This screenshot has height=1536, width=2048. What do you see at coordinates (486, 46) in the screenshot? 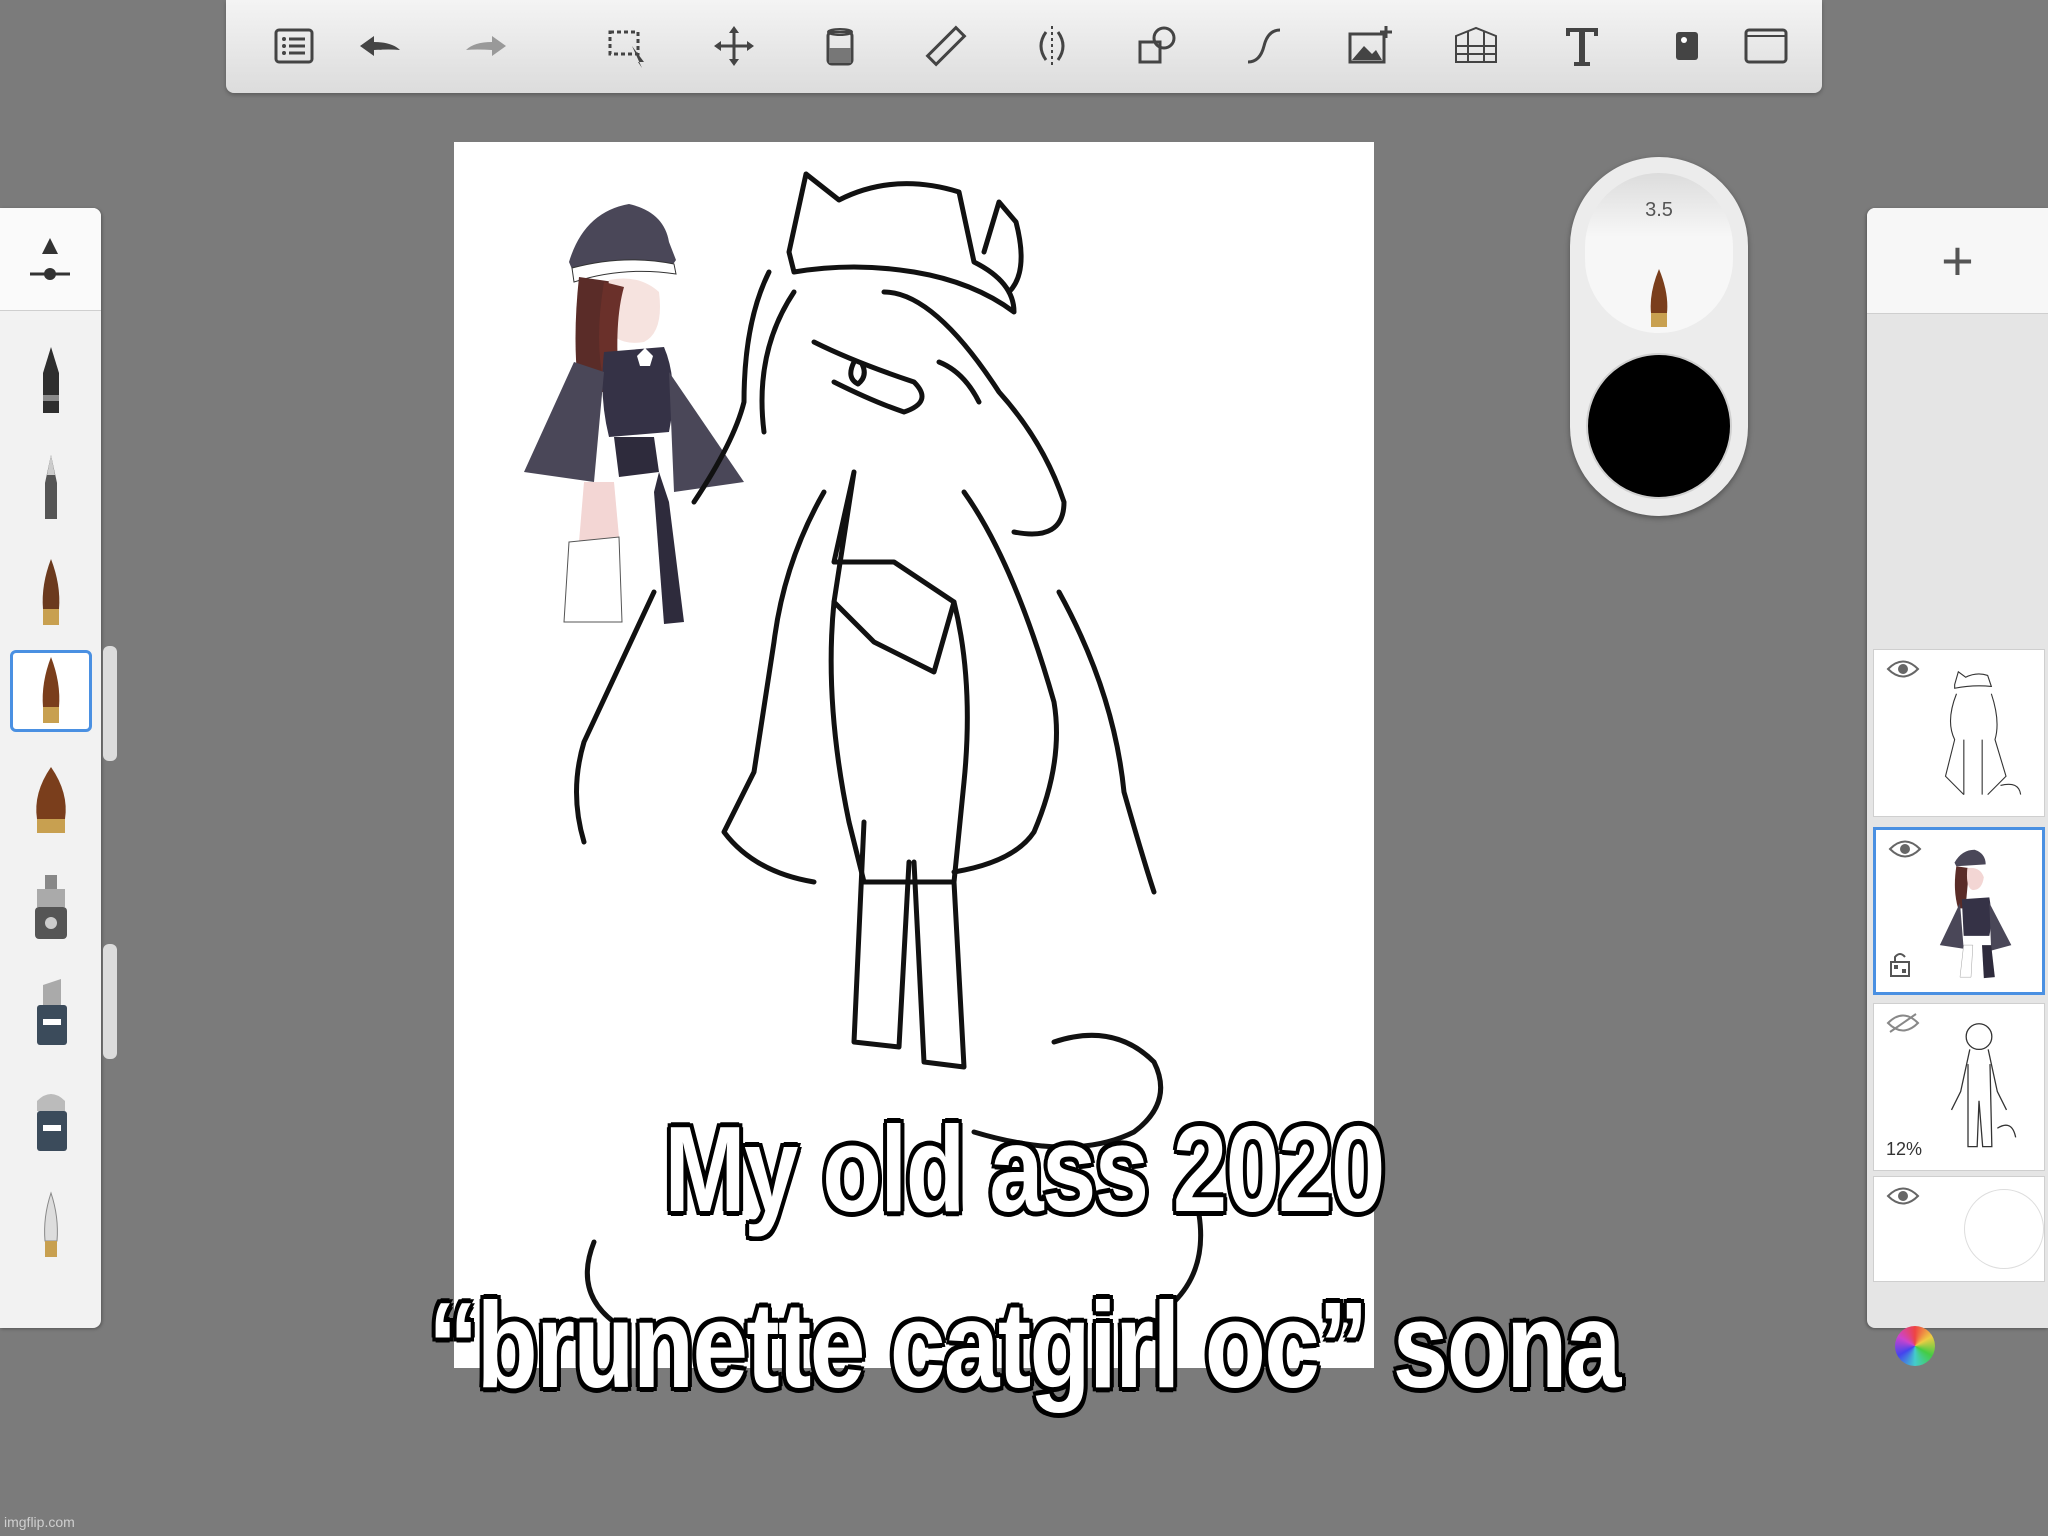
I see `redo-icon` at bounding box center [486, 46].